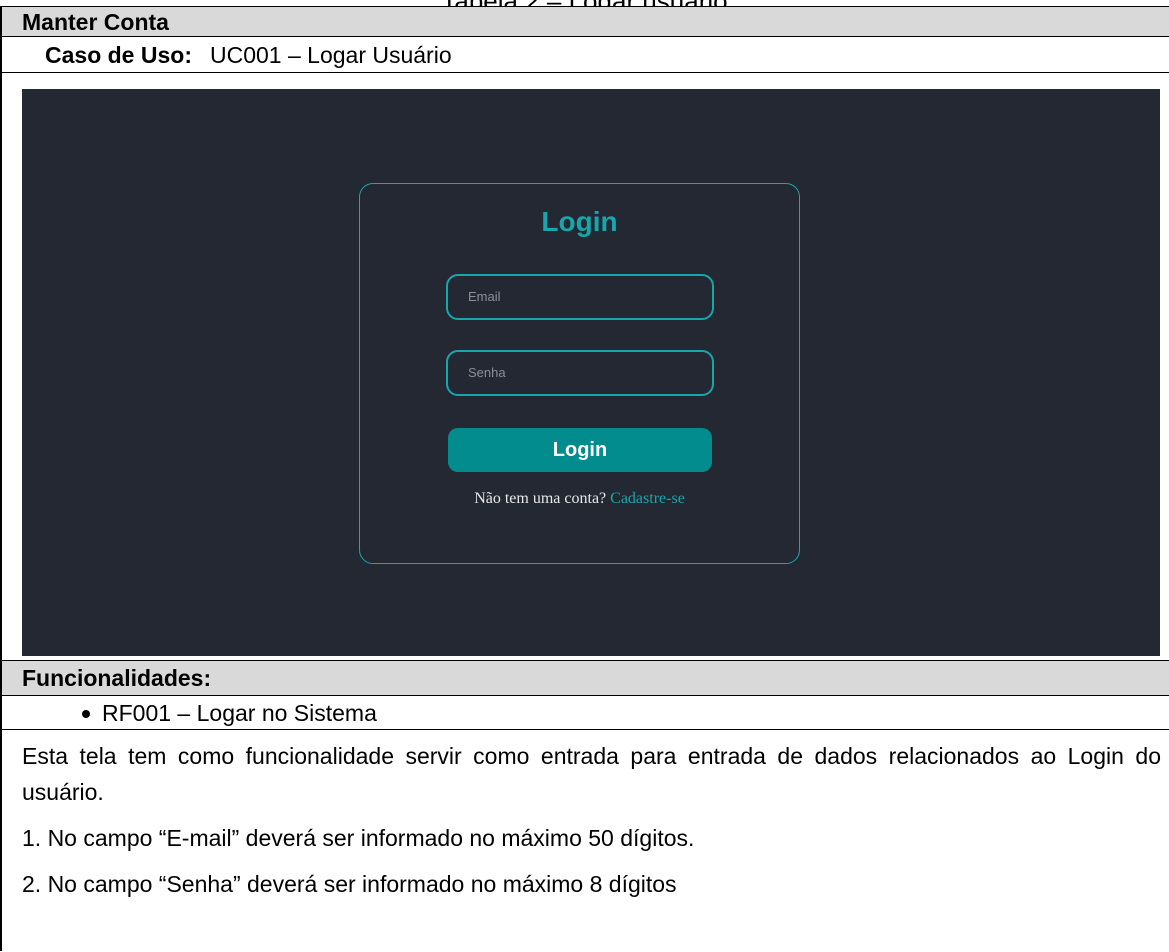 The width and height of the screenshot is (1169, 952). I want to click on email-field: Email, so click(580, 297).